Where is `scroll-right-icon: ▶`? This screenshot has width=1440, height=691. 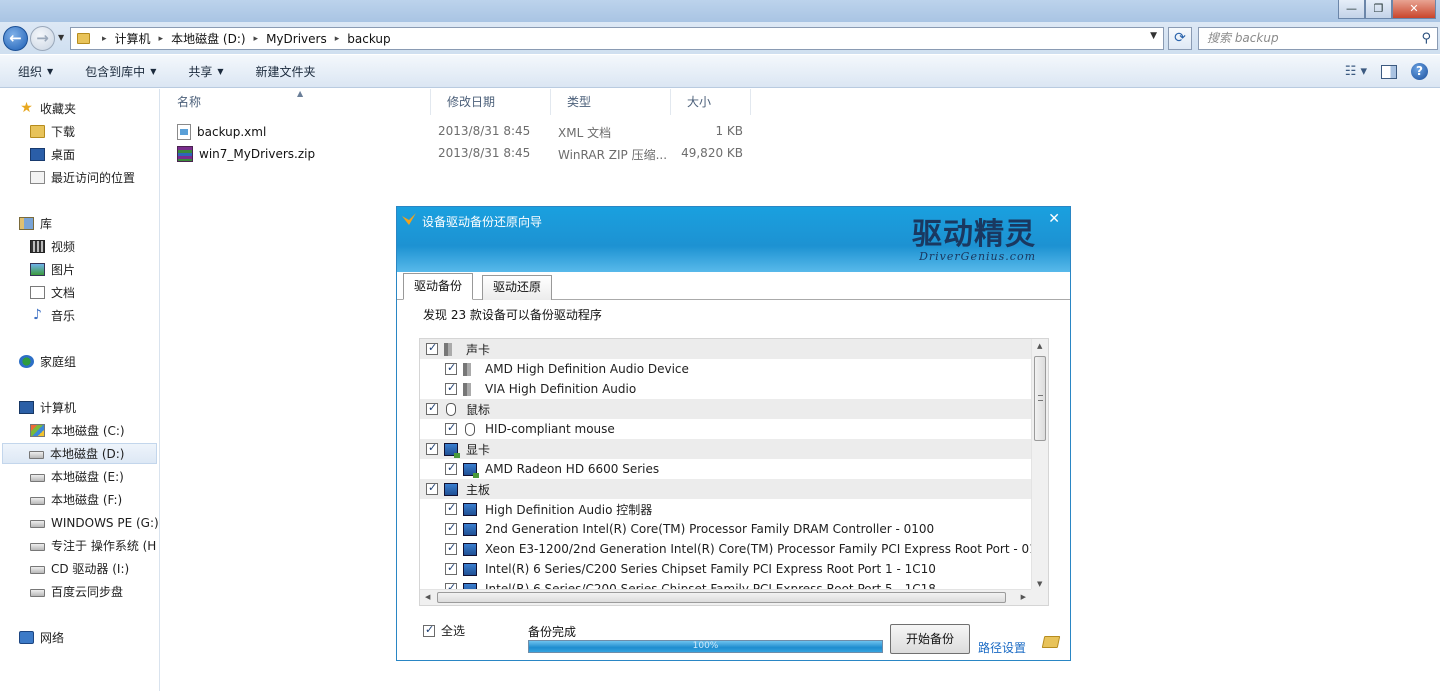
scroll-right-icon: ▶ is located at coordinates (1023, 597).